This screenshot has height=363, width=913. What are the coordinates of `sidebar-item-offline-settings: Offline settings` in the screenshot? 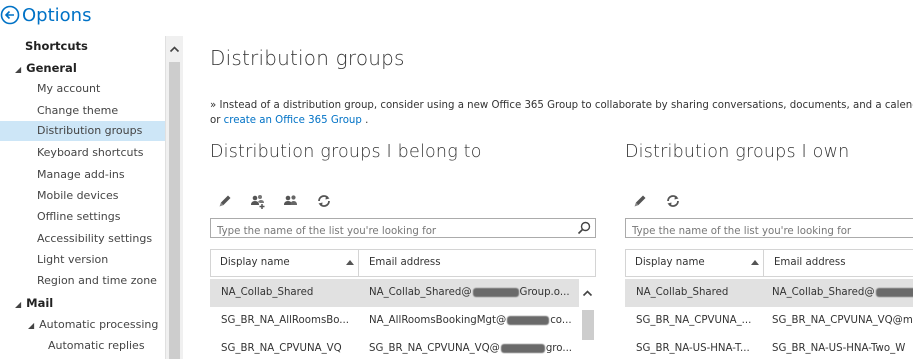 It's located at (78, 217).